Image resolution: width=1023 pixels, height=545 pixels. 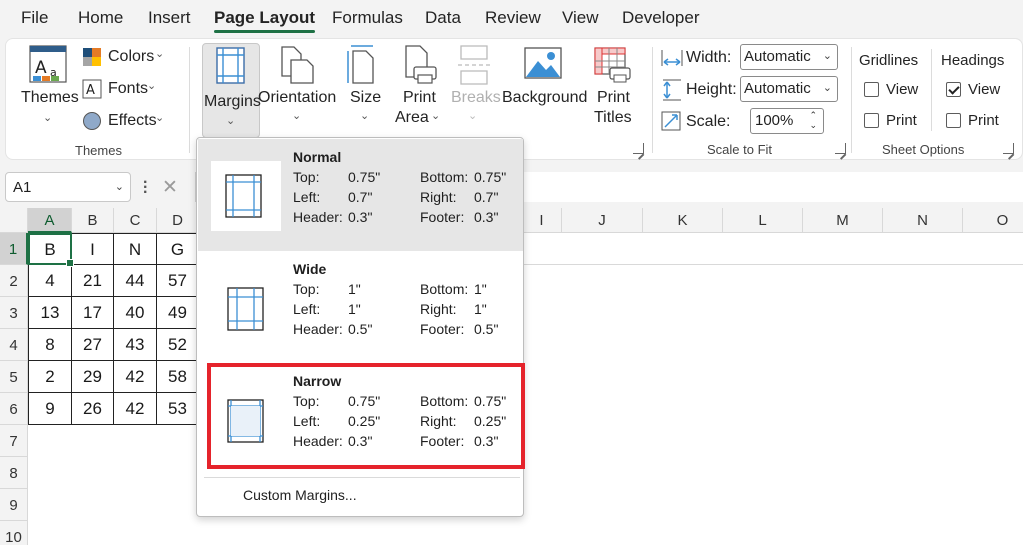 I want to click on table-cell: 44, so click(x=135, y=281).